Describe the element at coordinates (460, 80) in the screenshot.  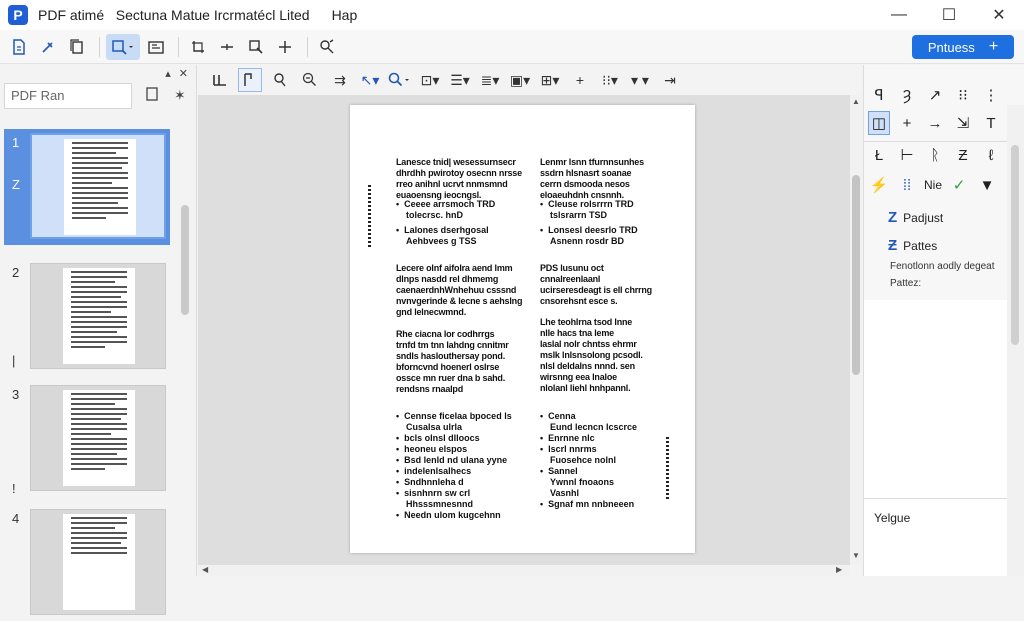
I see `align-left-icon: ☰▾` at that location.